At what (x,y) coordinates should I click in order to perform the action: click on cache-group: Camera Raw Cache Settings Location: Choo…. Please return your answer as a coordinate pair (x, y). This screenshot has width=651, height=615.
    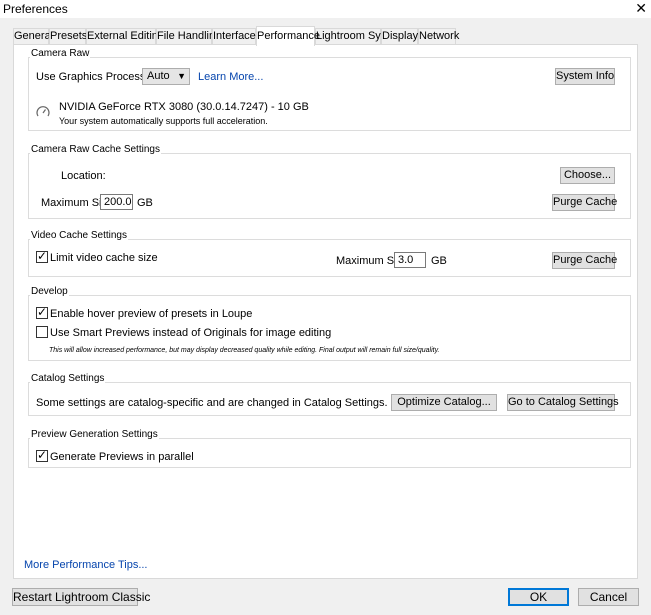
    Looking at the image, I should click on (329, 181).